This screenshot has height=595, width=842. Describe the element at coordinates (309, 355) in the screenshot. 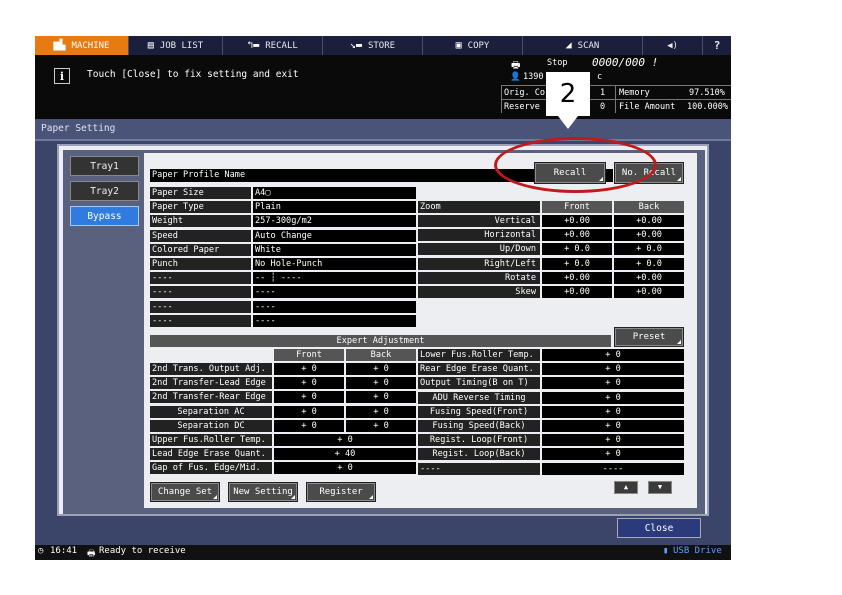

I see `expert-front-header: Front` at that location.